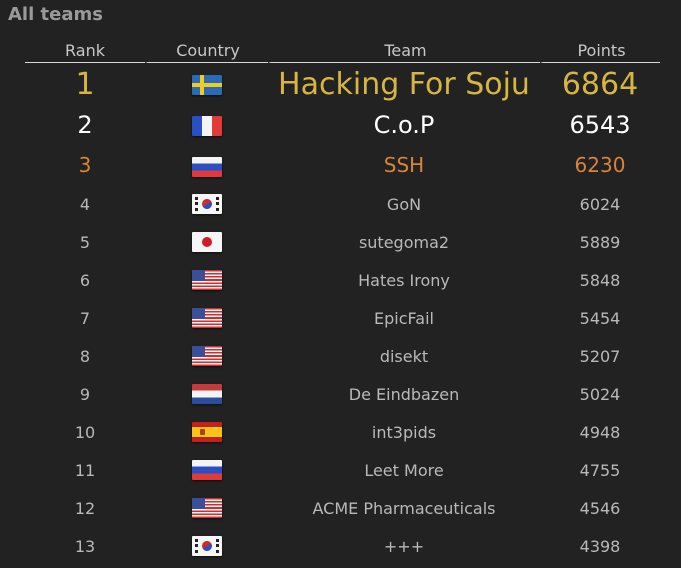 This screenshot has height=568, width=681. Describe the element at coordinates (600, 165) in the screenshot. I see `points-cell: 6230` at that location.